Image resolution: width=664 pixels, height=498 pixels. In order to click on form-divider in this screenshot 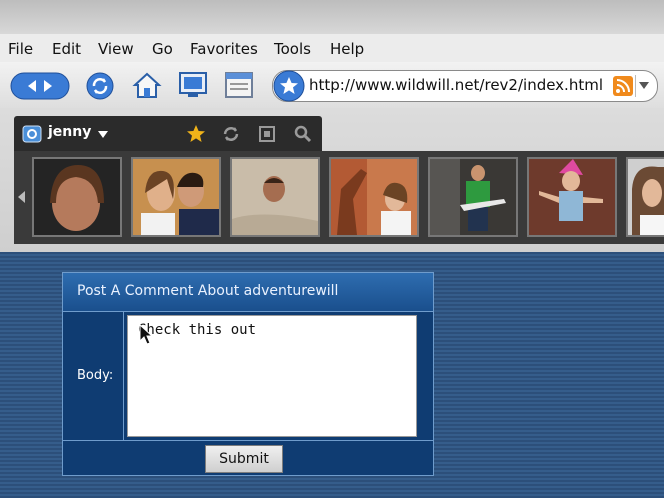, I will do `click(248, 440)`.